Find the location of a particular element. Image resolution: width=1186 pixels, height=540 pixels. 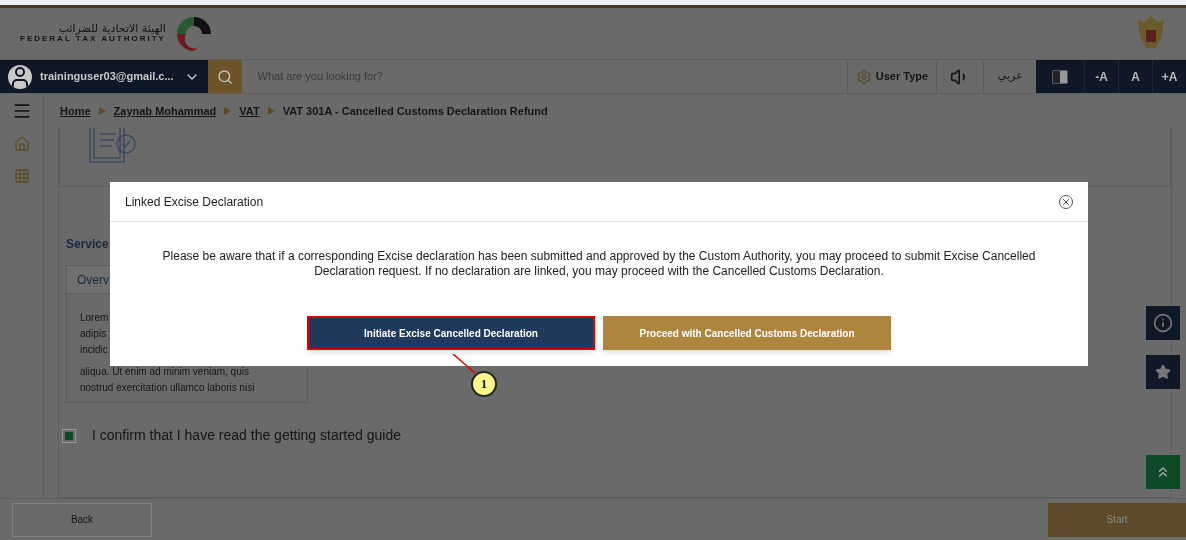

grid-icon is located at coordinates (21, 176).